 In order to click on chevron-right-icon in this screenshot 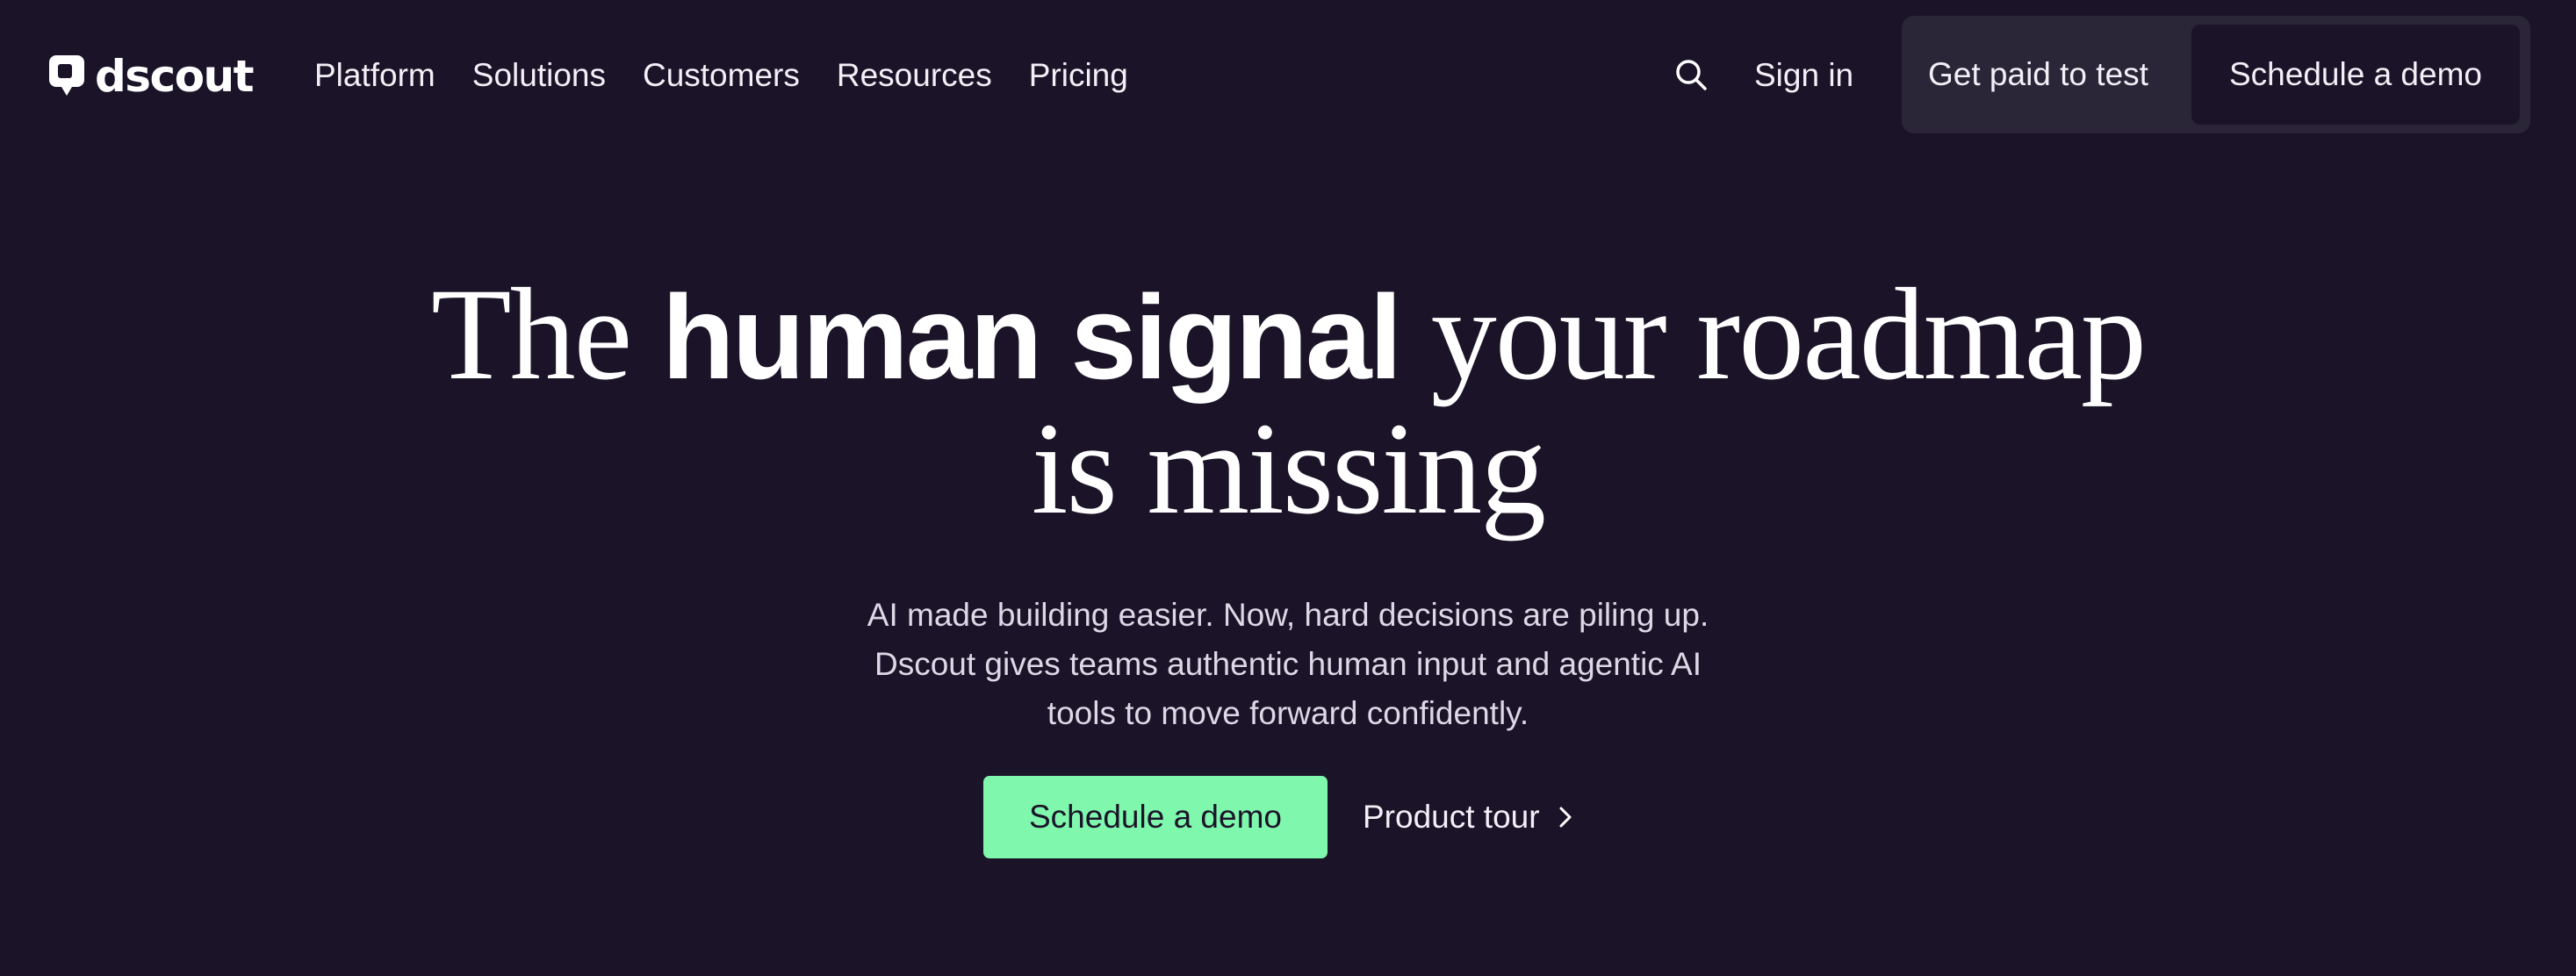, I will do `click(1565, 817)`.